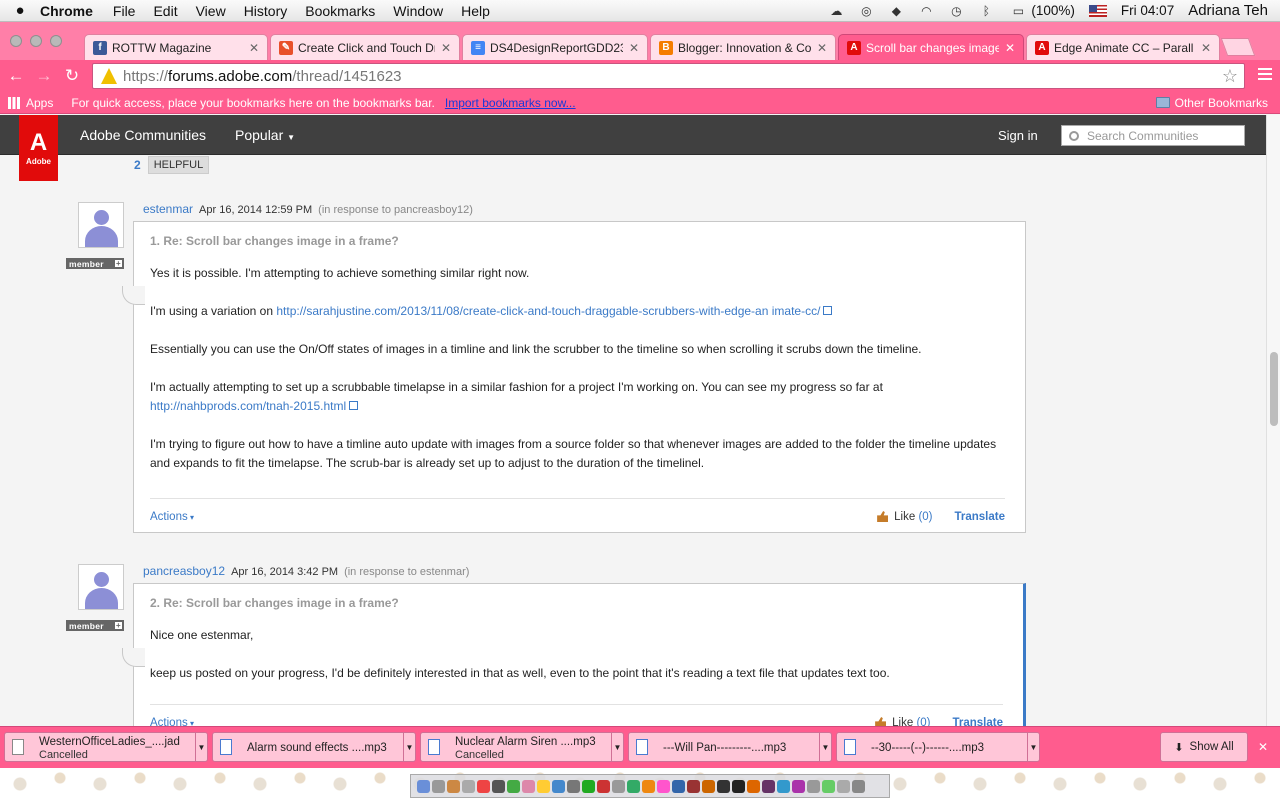 This screenshot has width=1280, height=800. What do you see at coordinates (137, 165) in the screenshot?
I see `helpful-count: 2` at bounding box center [137, 165].